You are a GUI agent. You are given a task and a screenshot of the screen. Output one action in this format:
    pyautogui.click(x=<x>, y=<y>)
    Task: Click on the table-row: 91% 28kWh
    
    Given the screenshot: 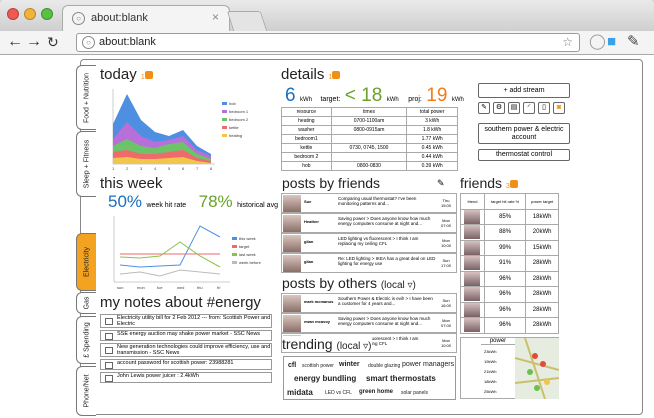 What is the action you would take?
    pyautogui.click(x=509, y=263)
    